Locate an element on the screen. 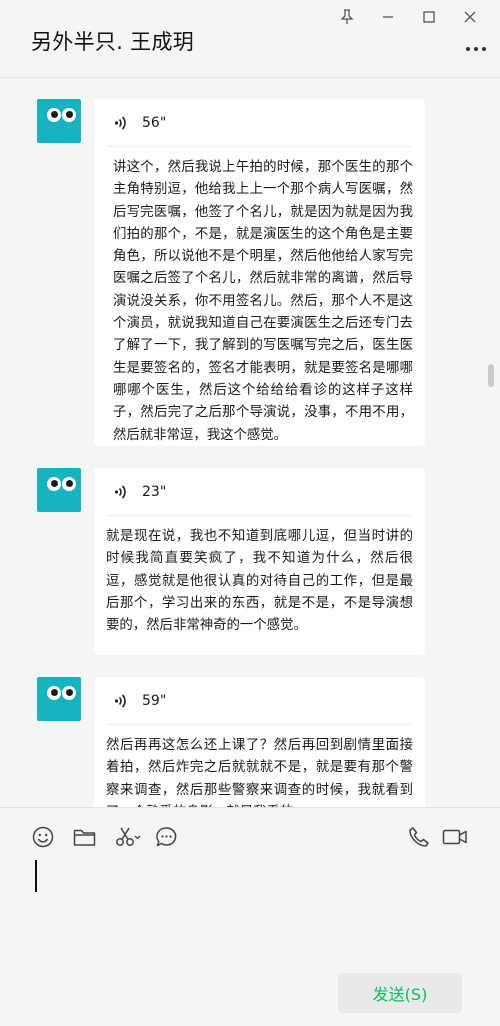 This screenshot has height=1026, width=500. video-icon is located at coordinates (455, 837).